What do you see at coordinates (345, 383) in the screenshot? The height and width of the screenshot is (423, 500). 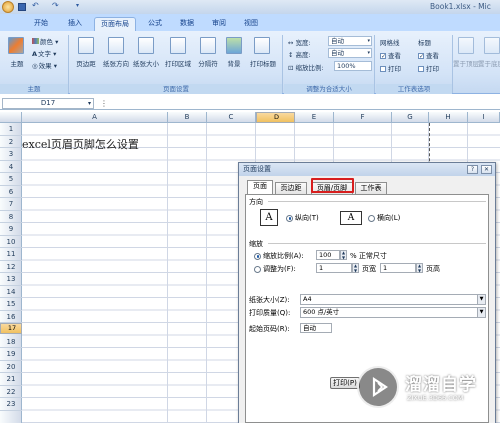 I see `print-button: 打印(P)` at bounding box center [345, 383].